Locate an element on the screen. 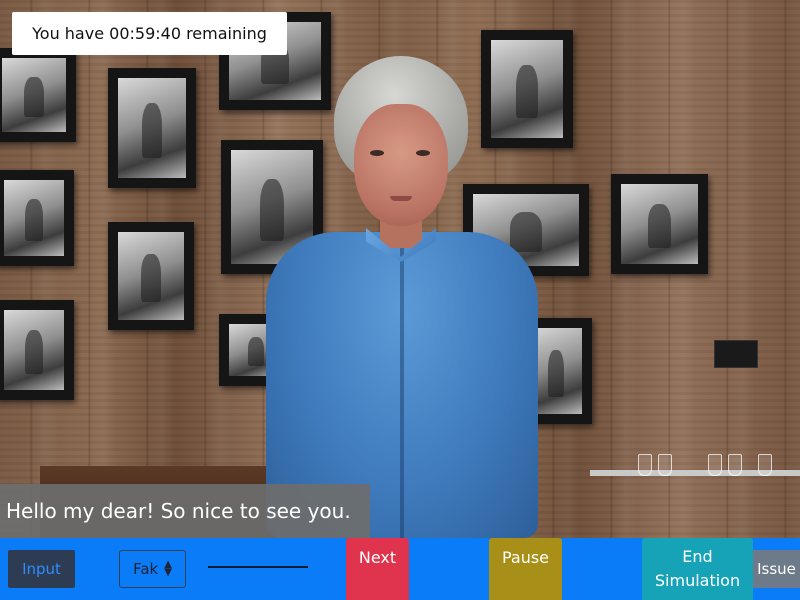  voice-select-value: Fak is located at coordinates (146, 569).